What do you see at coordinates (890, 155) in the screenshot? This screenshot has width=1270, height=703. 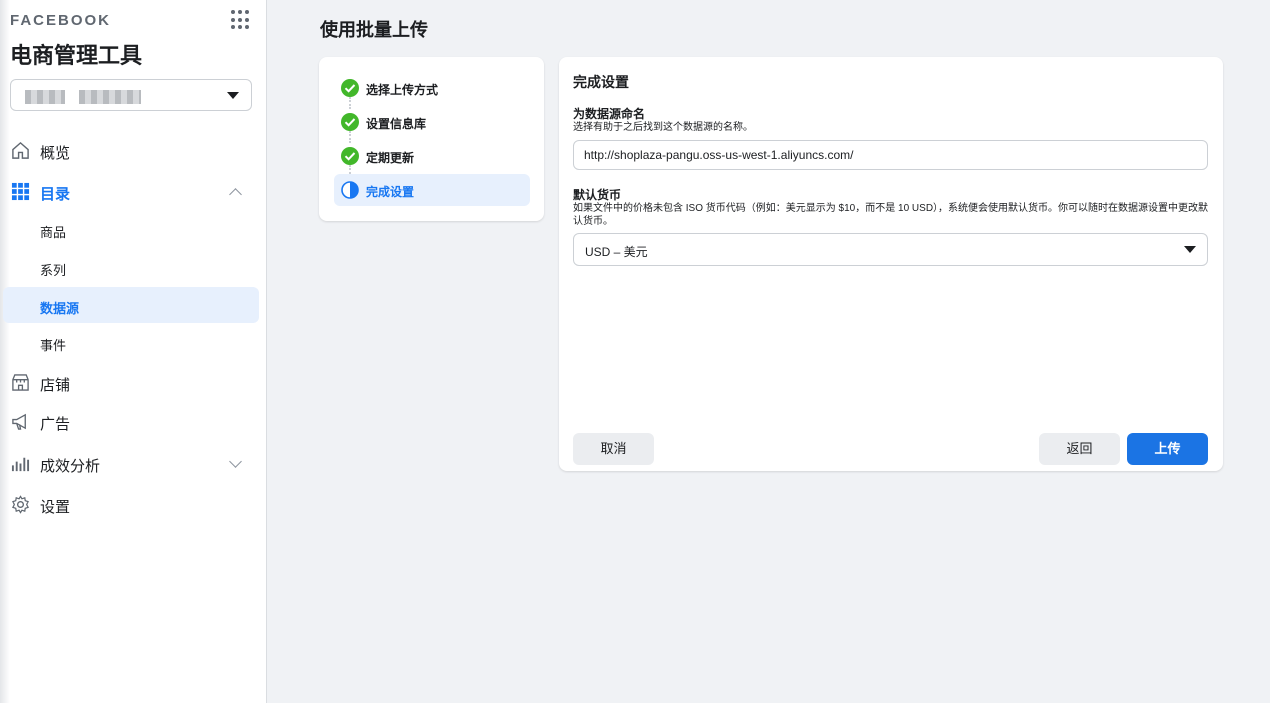 I see `data-source-name-input` at bounding box center [890, 155].